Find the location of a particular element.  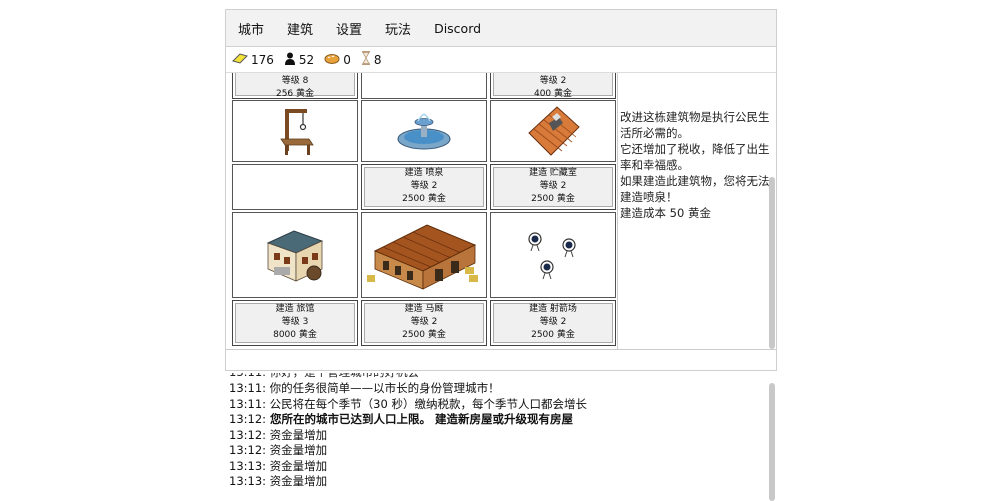

gallows-icon is located at coordinates (297, 132).